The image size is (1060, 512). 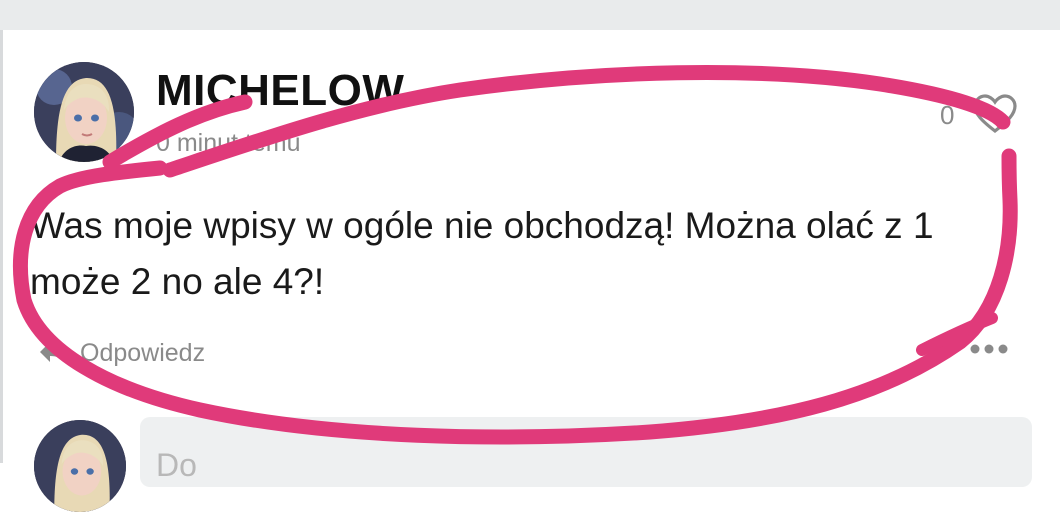 I want to click on reply-label: Odpowiedz, so click(x=143, y=352).